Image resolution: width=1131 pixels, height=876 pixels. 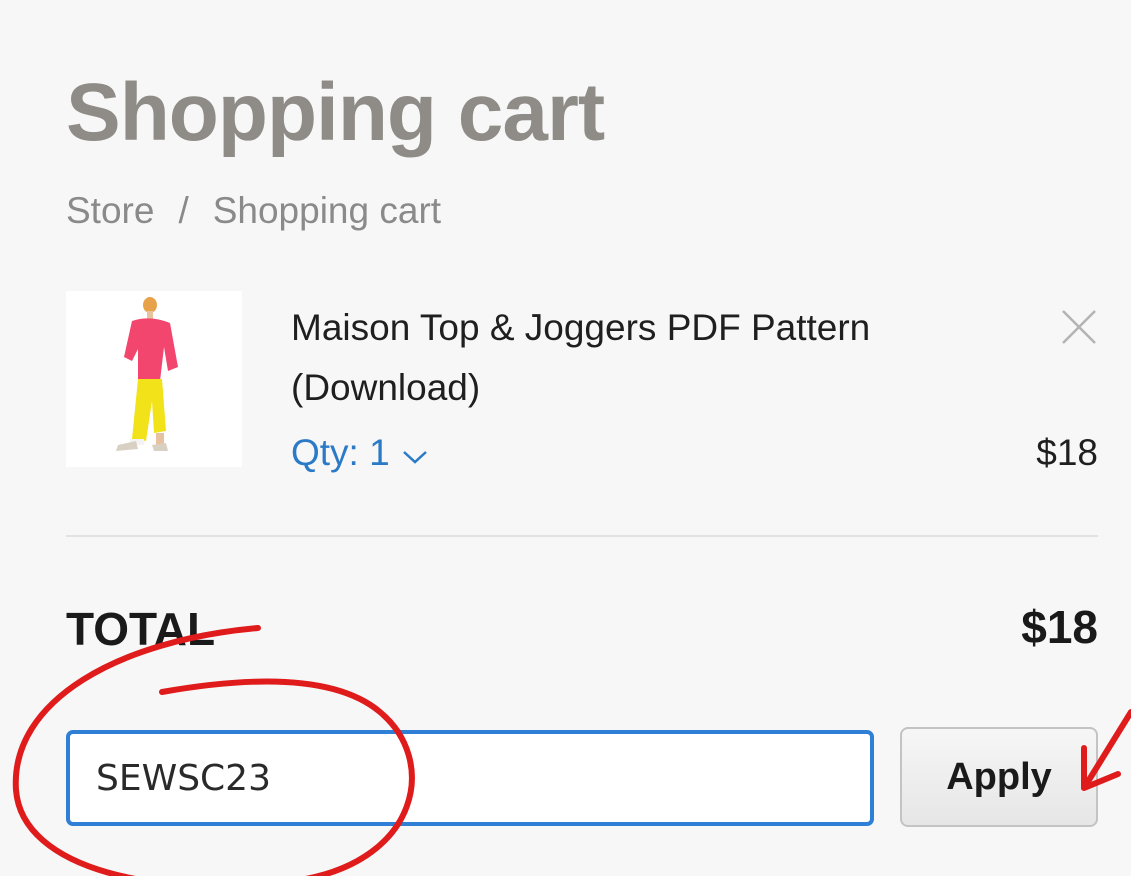 I want to click on quantity-dropdown: Qty: 1, so click(x=359, y=453).